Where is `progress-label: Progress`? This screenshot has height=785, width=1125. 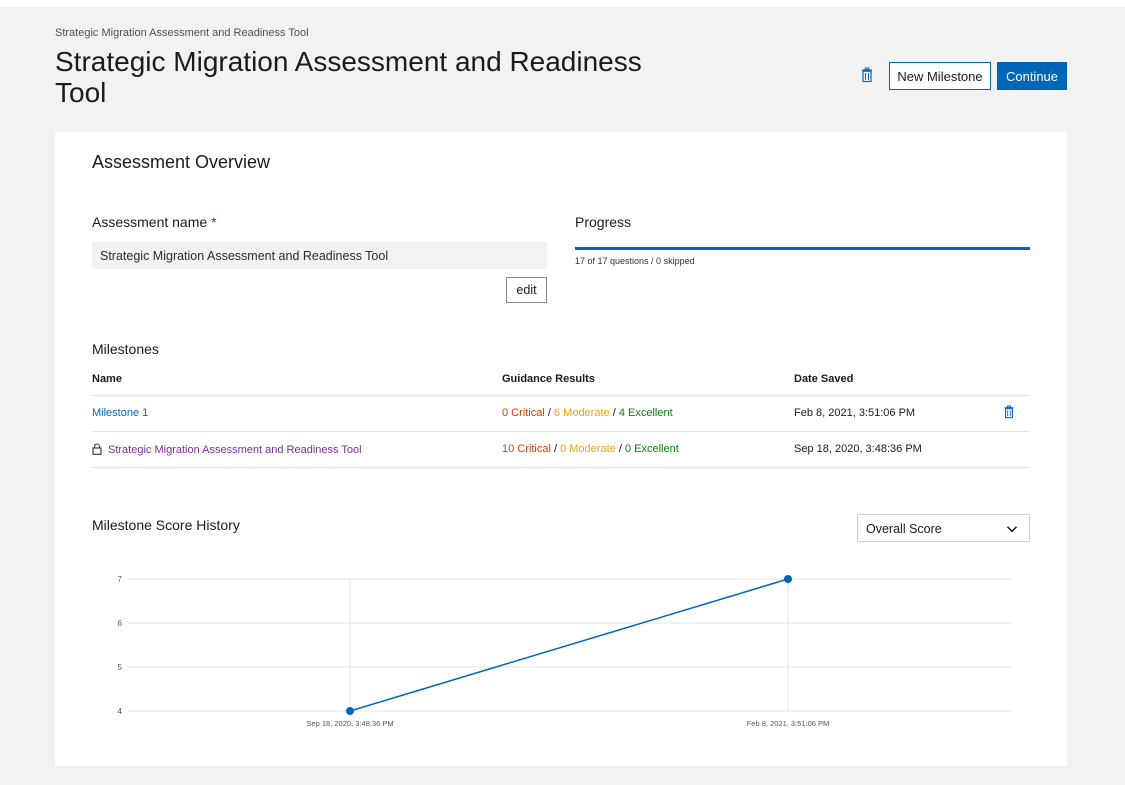
progress-label: Progress is located at coordinates (603, 222).